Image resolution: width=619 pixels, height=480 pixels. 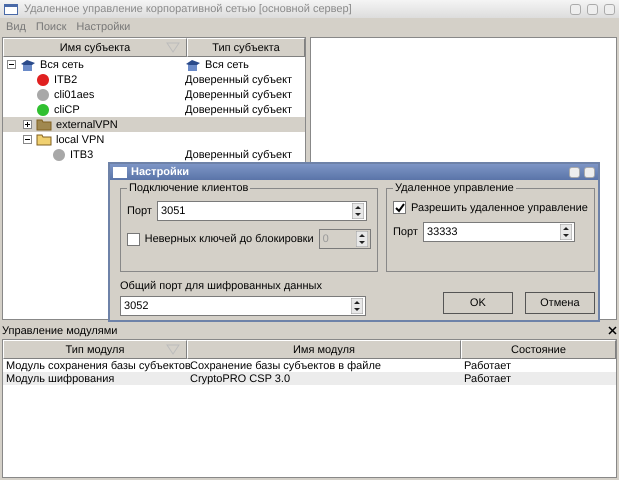 What do you see at coordinates (221, 286) in the screenshot?
I see `shared-port-label: Общий порт для шифрованных данных` at bounding box center [221, 286].